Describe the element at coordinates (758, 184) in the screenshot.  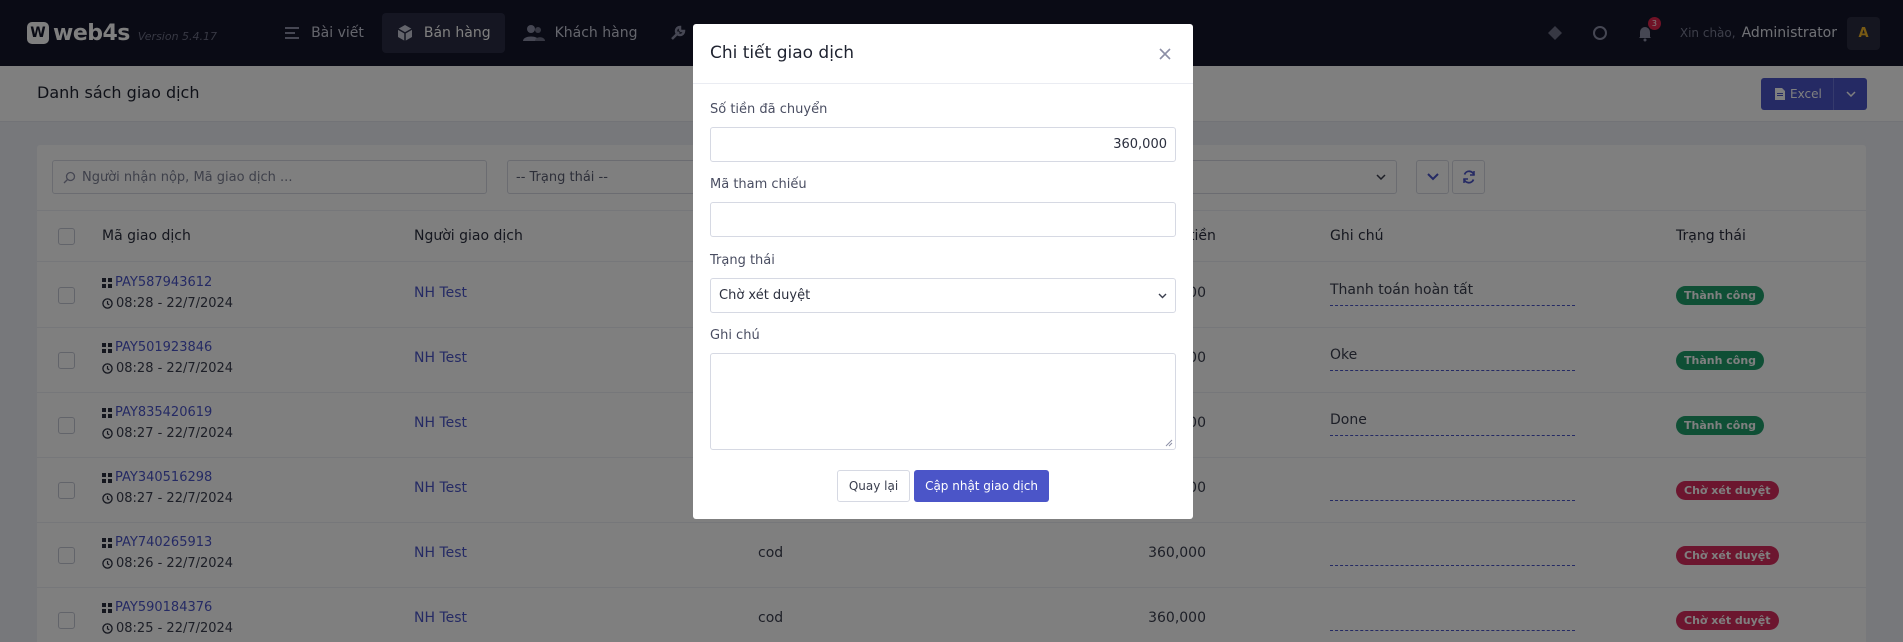
I see `reference-label: Mã tham chiếu` at that location.